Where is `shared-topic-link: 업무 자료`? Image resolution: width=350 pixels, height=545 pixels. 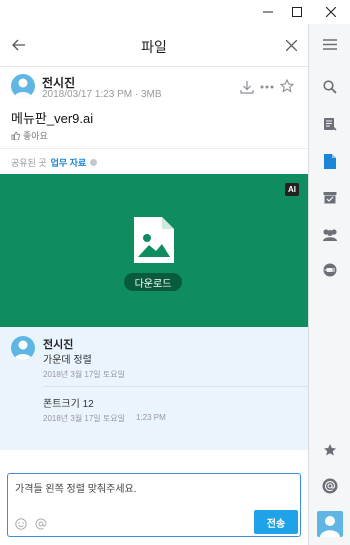 shared-topic-link: 업무 자료 is located at coordinates (69, 162).